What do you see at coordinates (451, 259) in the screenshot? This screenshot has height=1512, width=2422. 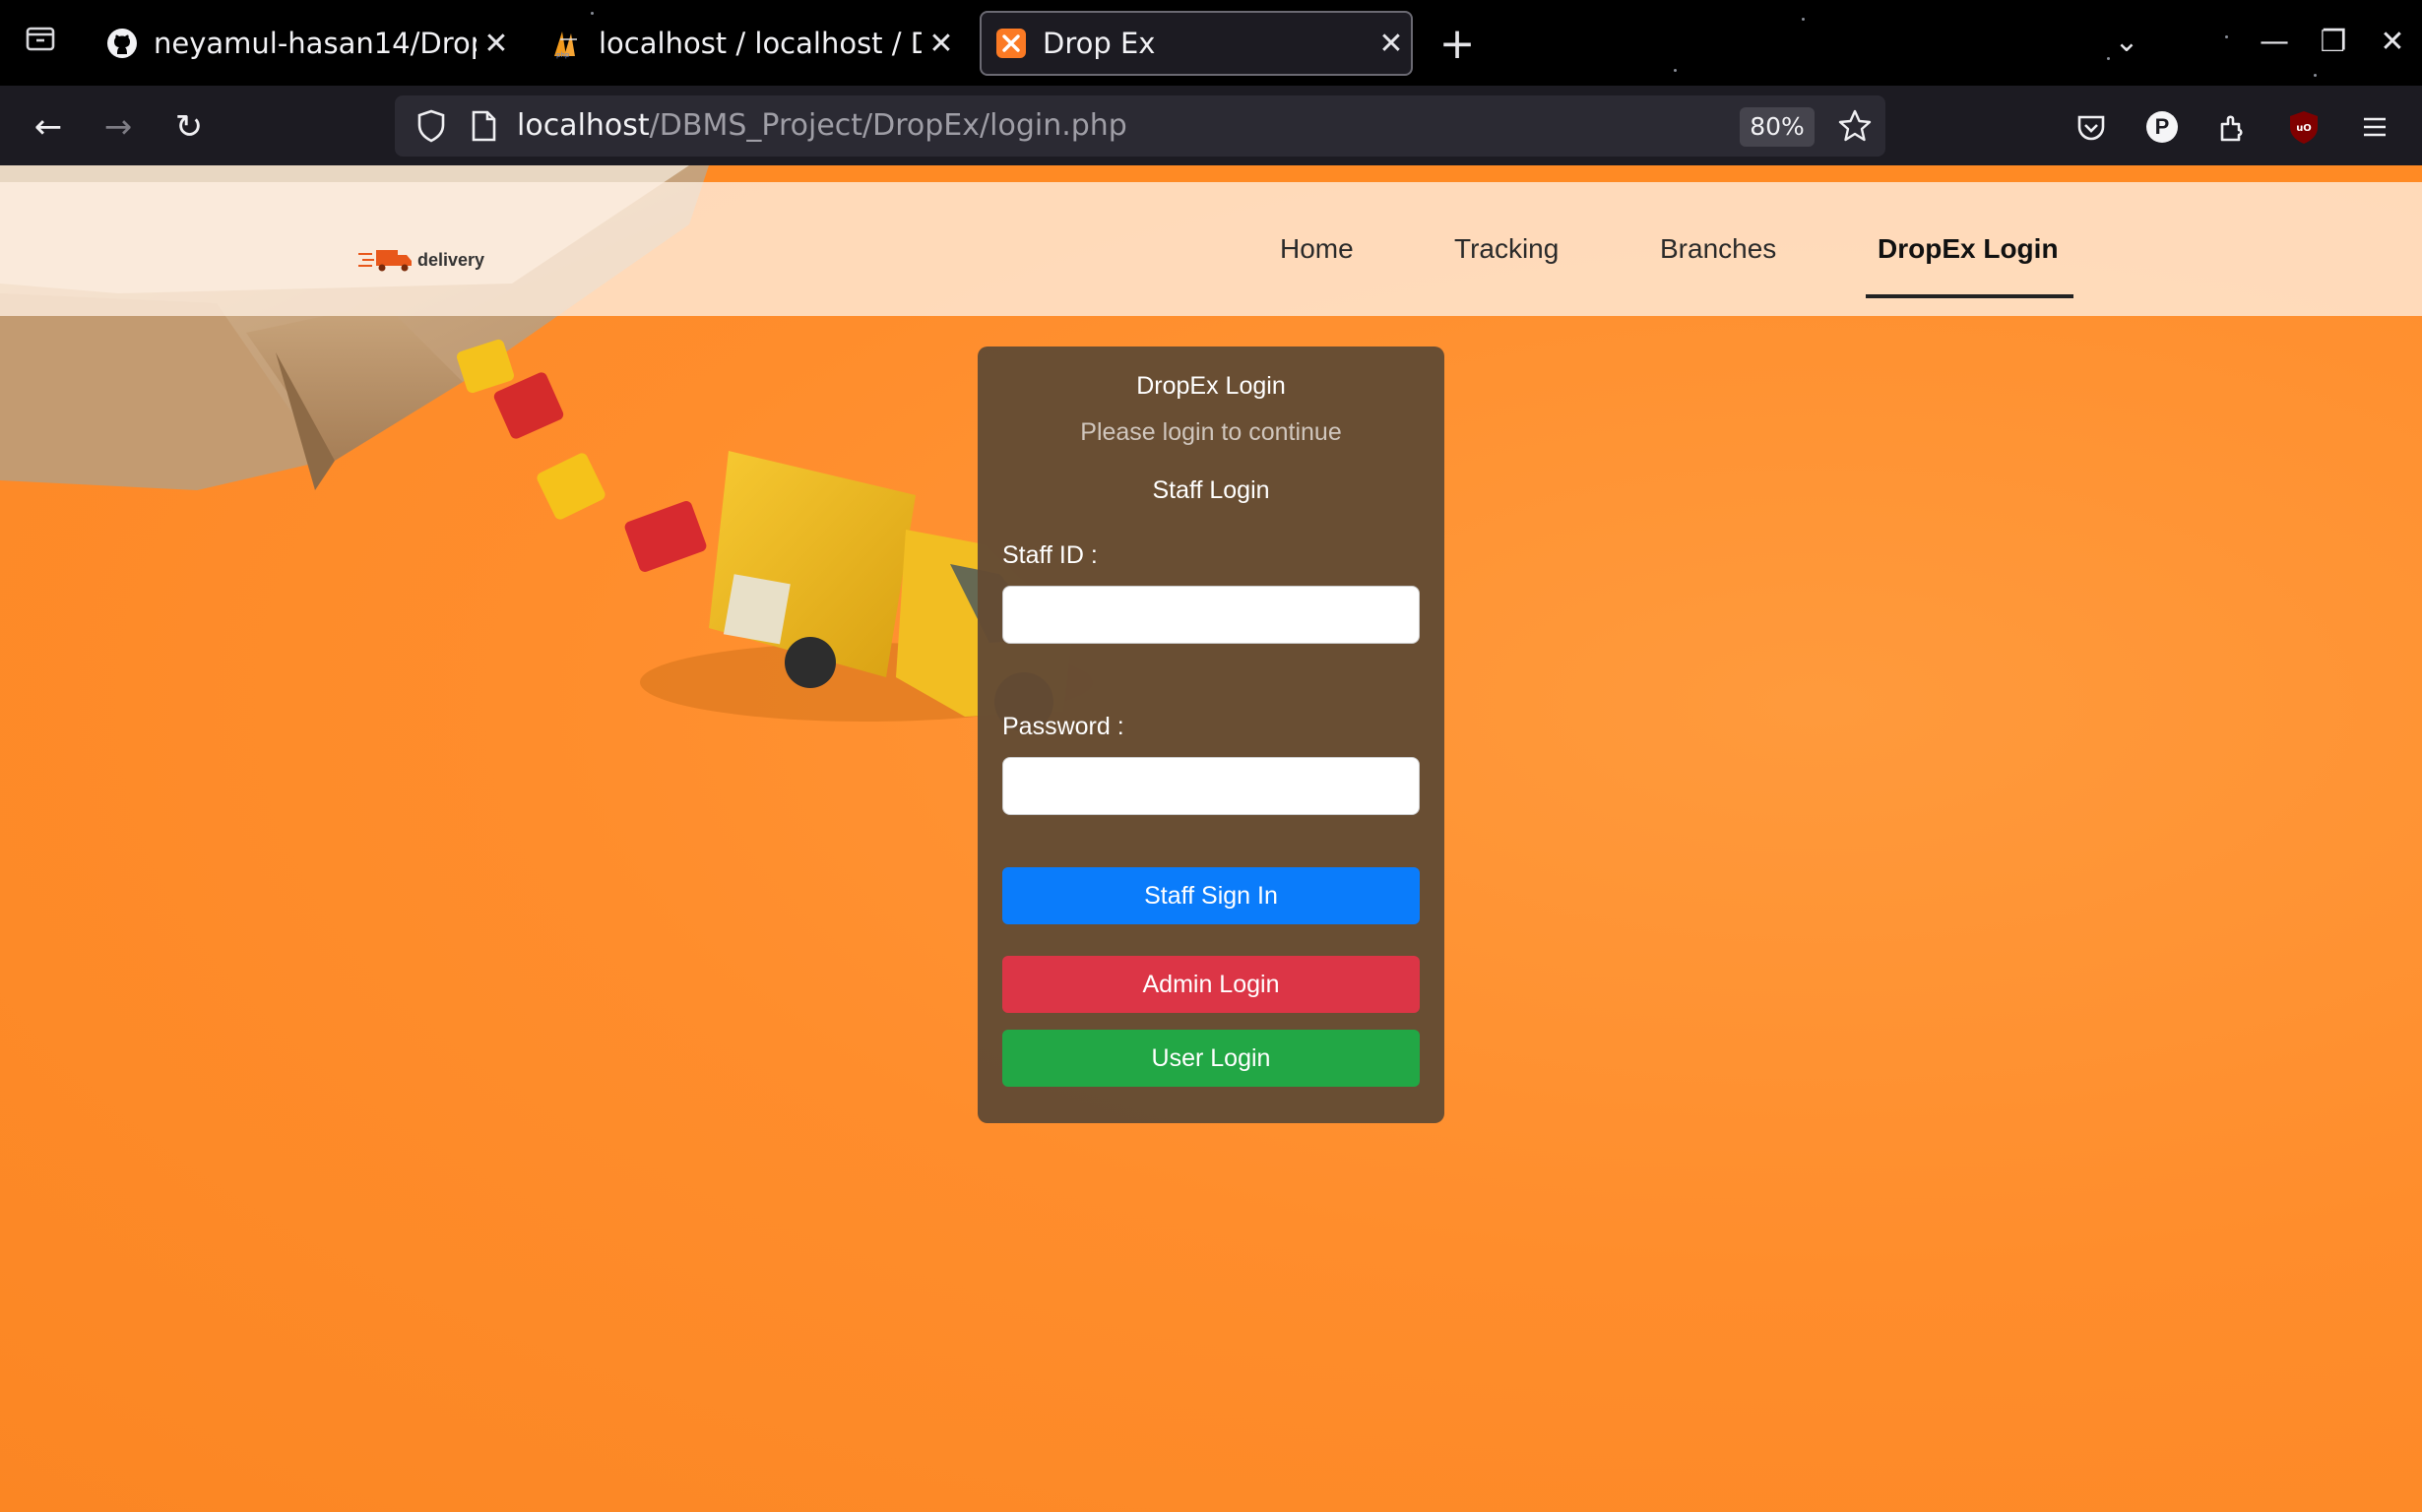 I see `logo-text: delivery` at bounding box center [451, 259].